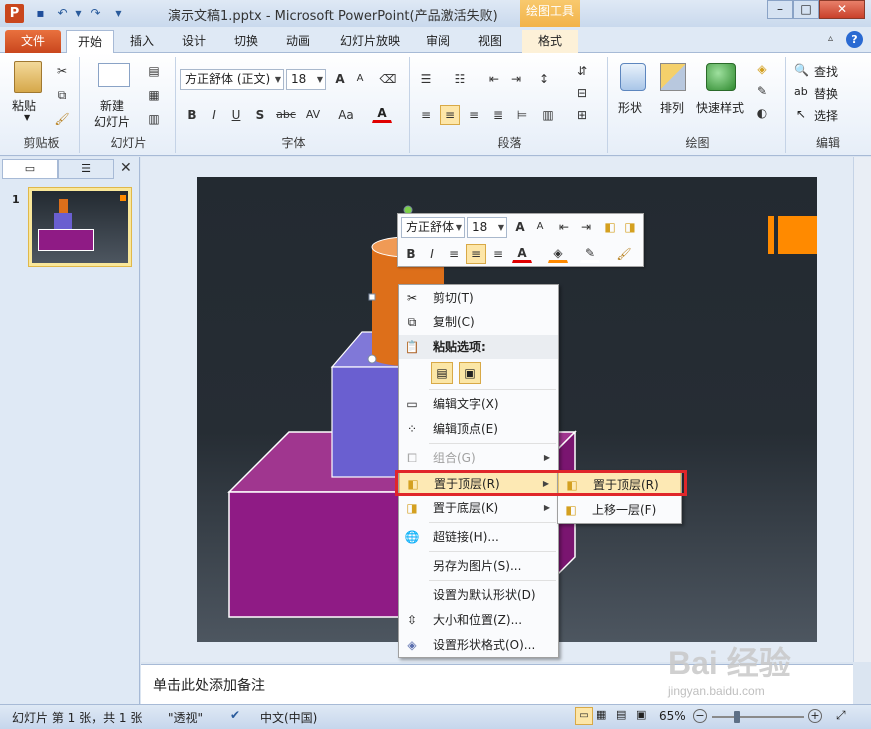 This screenshot has height=729, width=871. Describe the element at coordinates (288, 717) in the screenshot. I see `language-status: 中文(中国)` at that location.